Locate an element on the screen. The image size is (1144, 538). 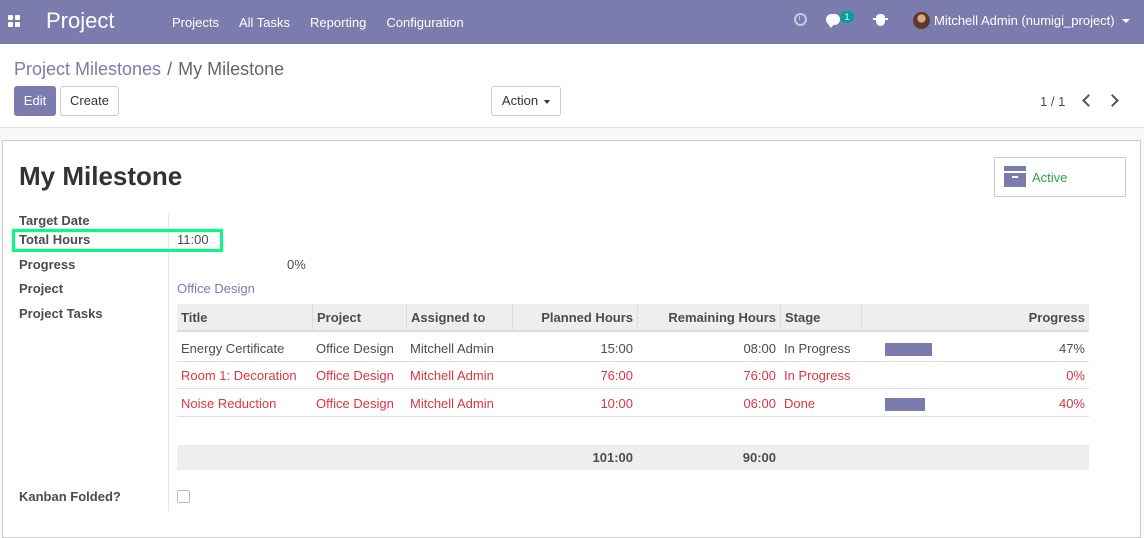
cell-planned-hours: 76:00 is located at coordinates (616, 375).